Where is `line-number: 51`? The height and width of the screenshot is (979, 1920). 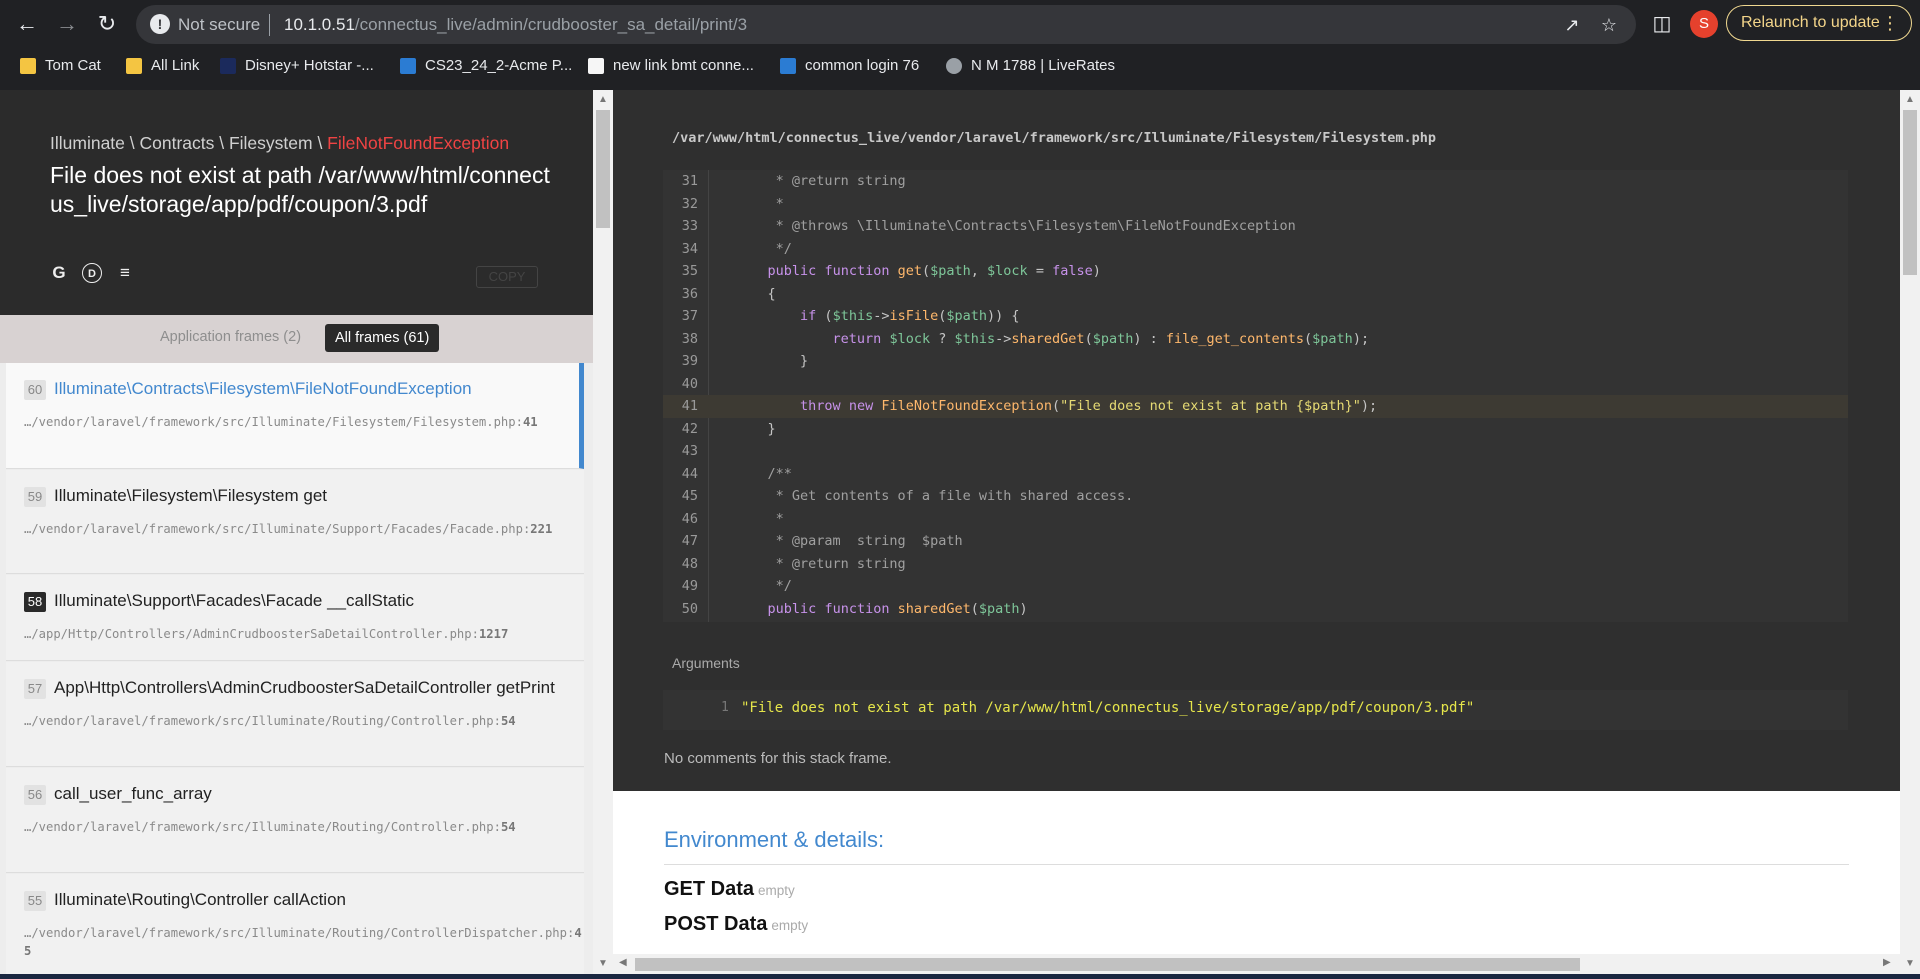
line-number: 51 is located at coordinates (680, 621).